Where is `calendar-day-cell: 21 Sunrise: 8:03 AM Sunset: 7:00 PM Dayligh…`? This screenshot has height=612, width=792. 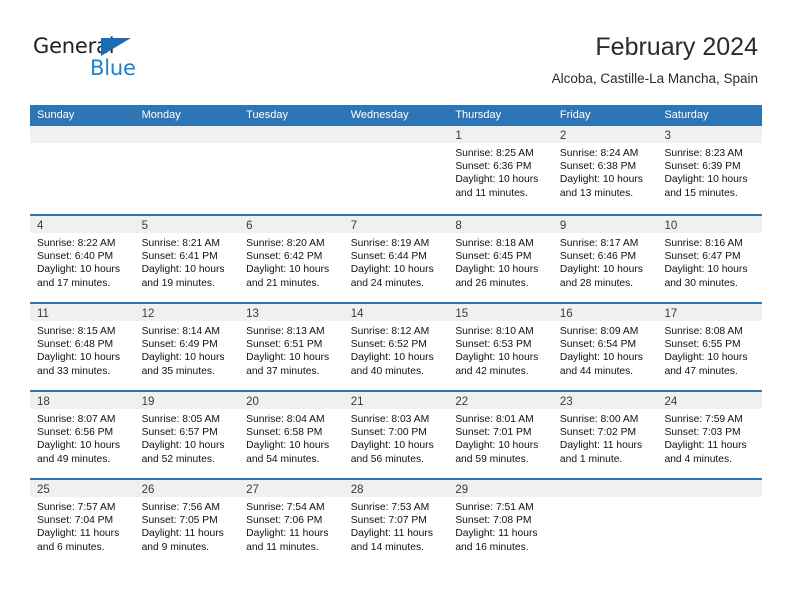
calendar-day-cell: 21 Sunrise: 8:03 AM Sunset: 7:00 PM Dayligh… is located at coordinates (396, 435).